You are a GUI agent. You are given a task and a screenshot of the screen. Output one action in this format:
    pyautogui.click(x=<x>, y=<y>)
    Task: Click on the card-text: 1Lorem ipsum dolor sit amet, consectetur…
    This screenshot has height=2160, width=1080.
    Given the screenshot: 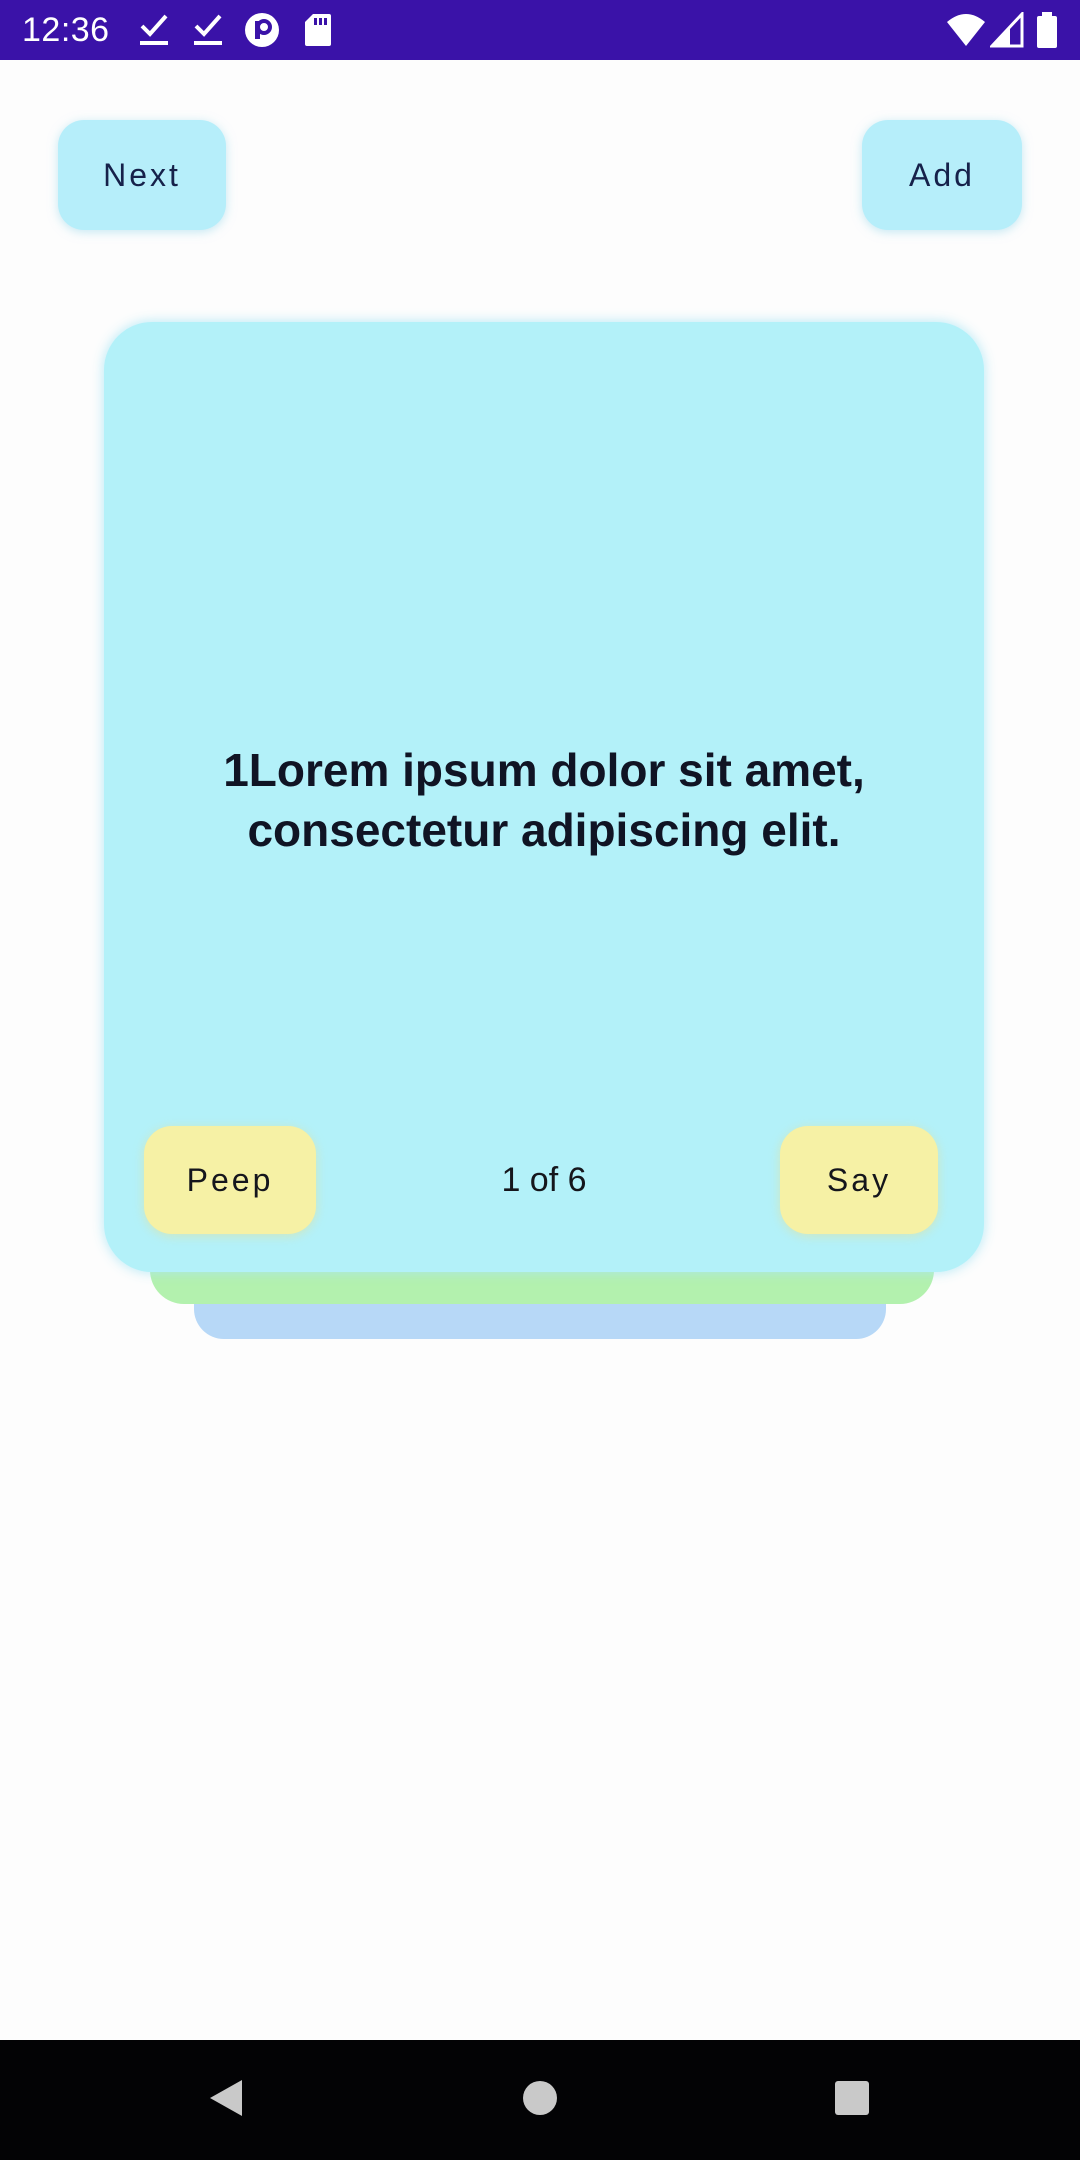 What is the action you would take?
    pyautogui.click(x=544, y=800)
    